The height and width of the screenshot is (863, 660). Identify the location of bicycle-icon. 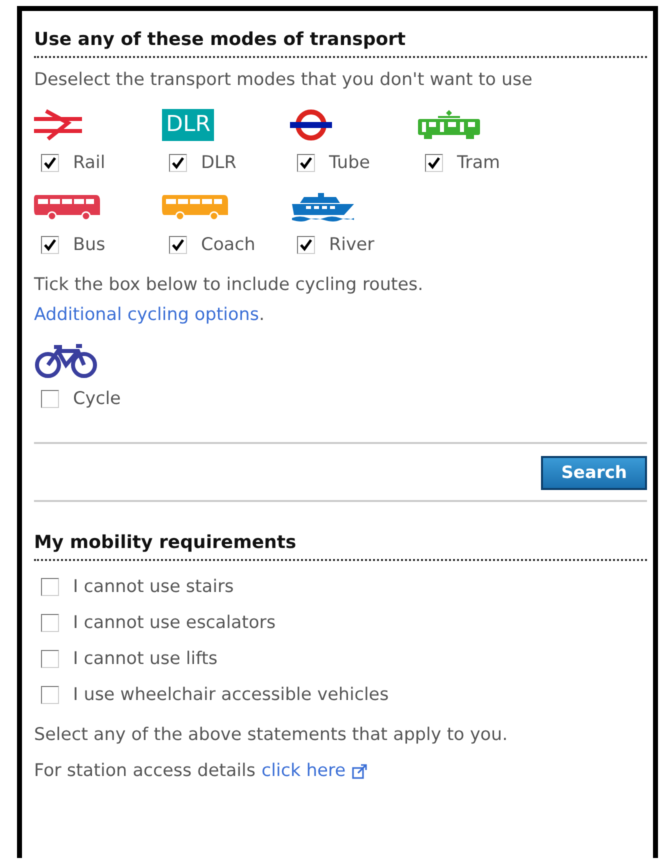
(66, 361).